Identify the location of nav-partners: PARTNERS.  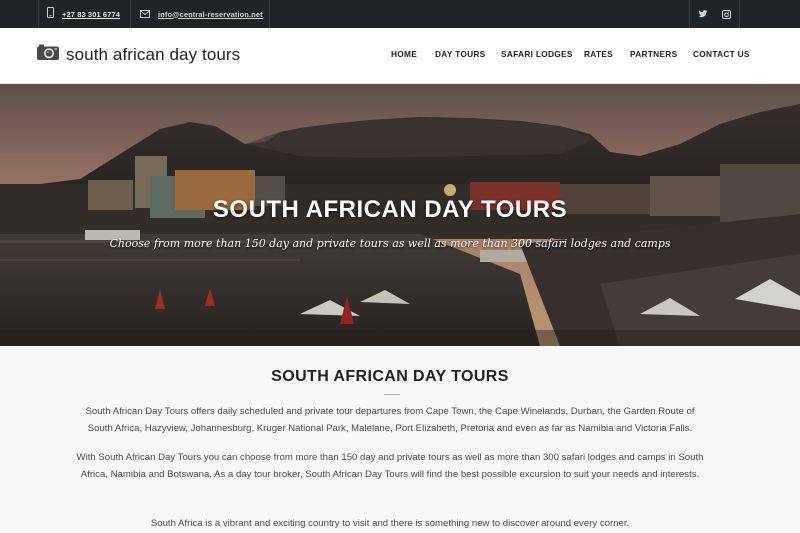
(653, 54).